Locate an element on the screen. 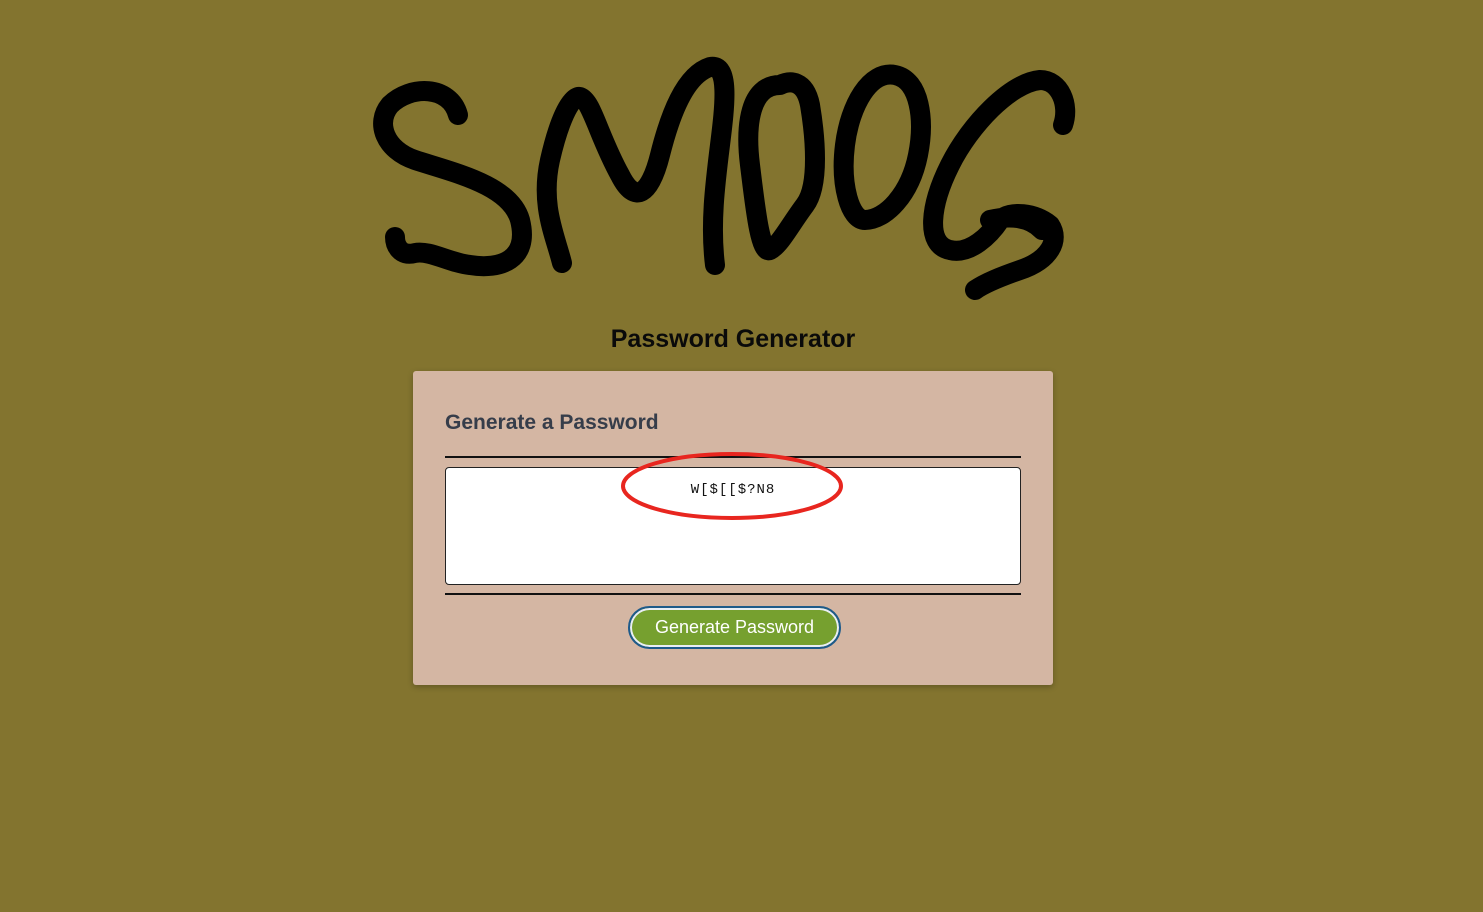 This screenshot has height=912, width=1483. password-output-textarea: W[$[[$?N8 is located at coordinates (733, 526).